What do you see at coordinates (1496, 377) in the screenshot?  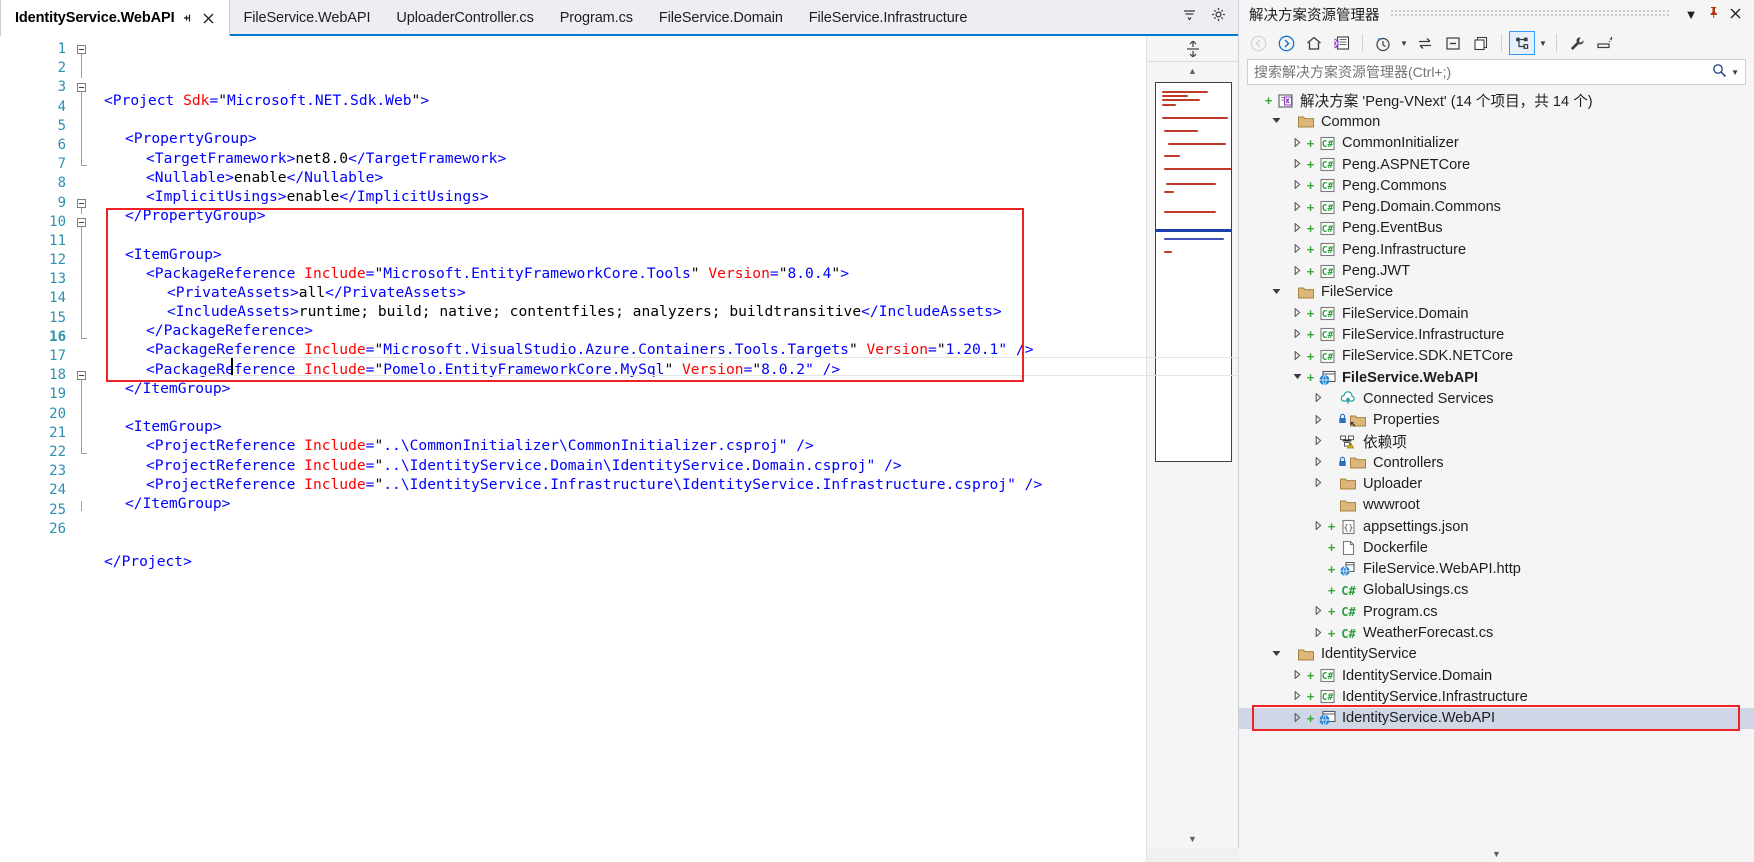 I see `tree-node-13: + FileService.WebAPI` at bounding box center [1496, 377].